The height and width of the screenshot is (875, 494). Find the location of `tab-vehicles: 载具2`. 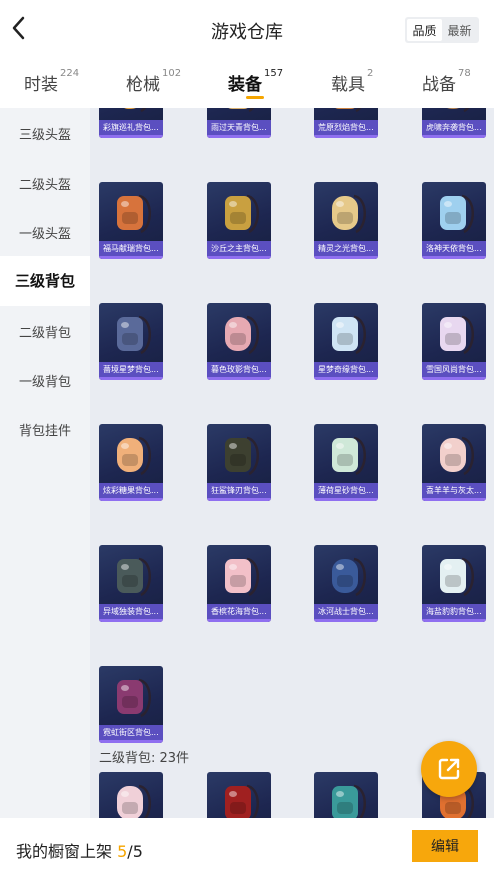

tab-vehicles: 载具2 is located at coordinates (352, 81).